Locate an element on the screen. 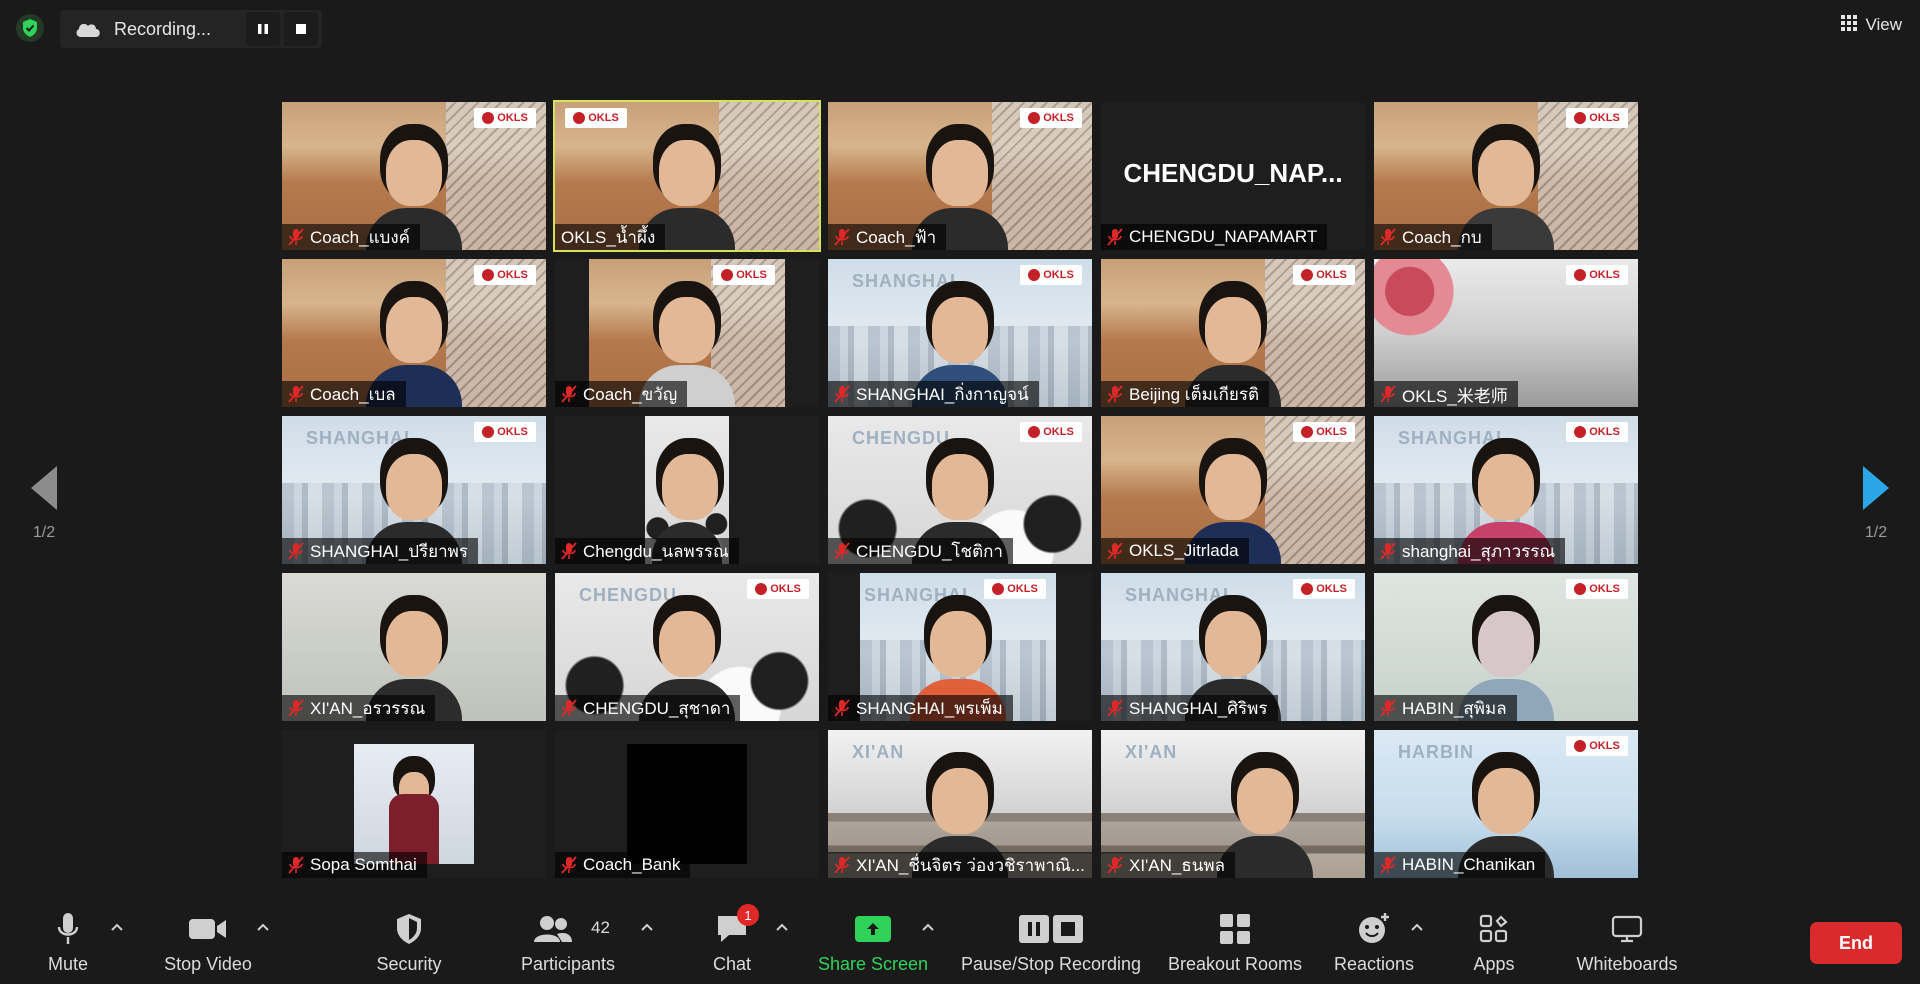  participant-name-tag: HABIN_สุพิมล is located at coordinates (1445, 708).